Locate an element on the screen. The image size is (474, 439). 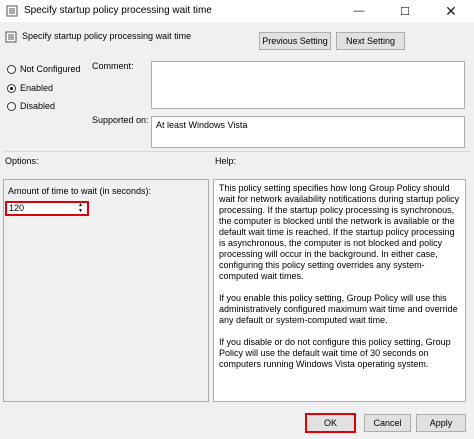
radio-disabled: Disabled is located at coordinates (31, 106).